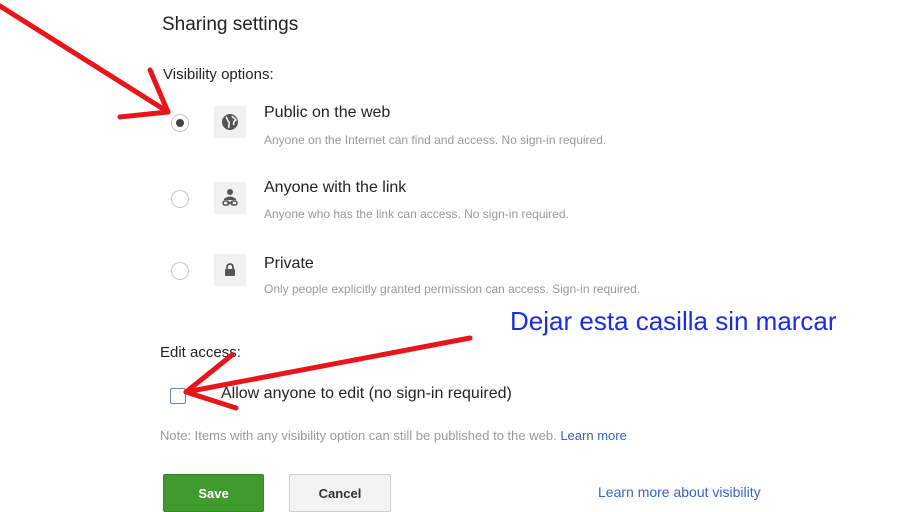  What do you see at coordinates (335, 187) in the screenshot?
I see `option-title-link: Anyone with the link` at bounding box center [335, 187].